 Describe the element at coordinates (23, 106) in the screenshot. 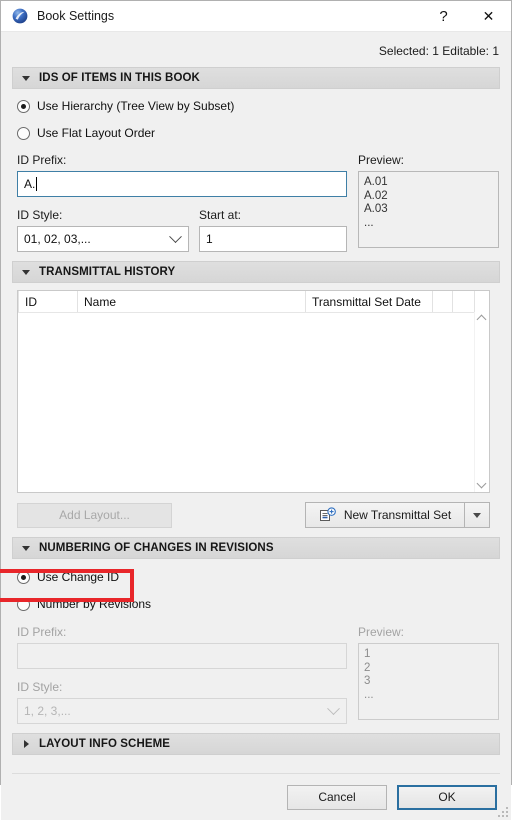

I see `radio-use-hierarchy-indicator` at that location.